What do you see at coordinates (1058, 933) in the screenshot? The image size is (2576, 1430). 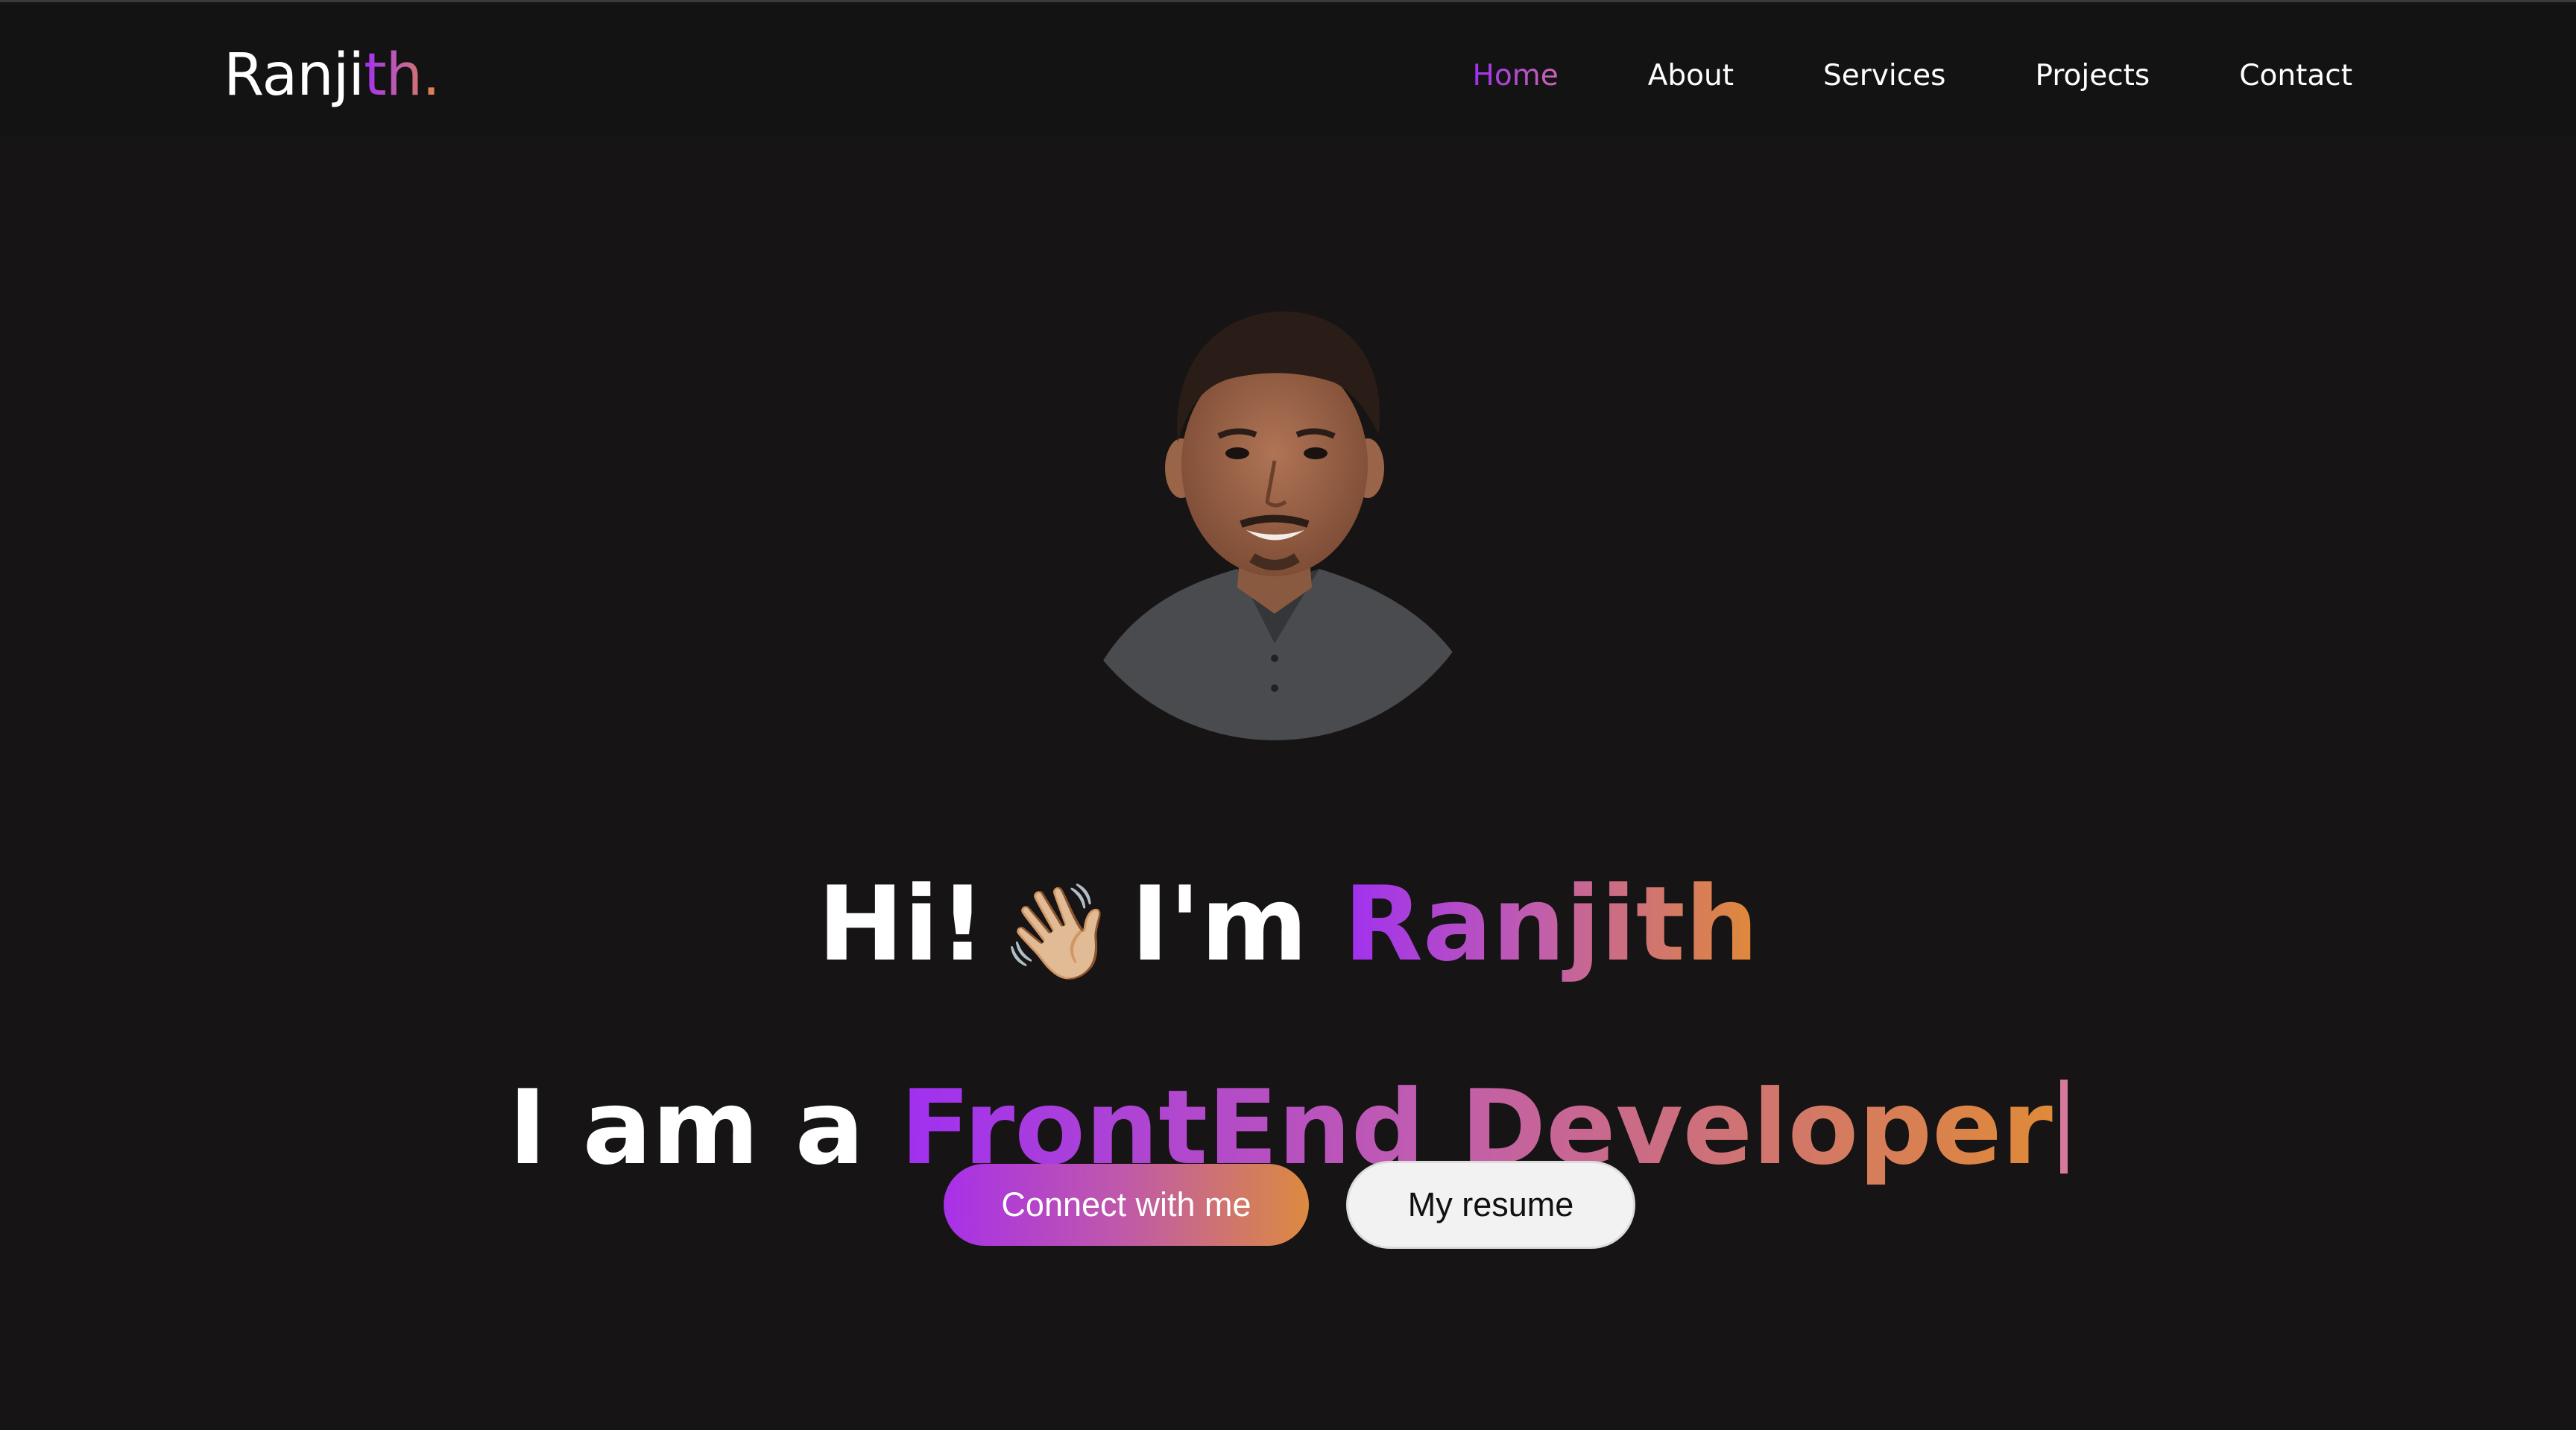 I see `waving-hand-icon: 👋🏼` at bounding box center [1058, 933].